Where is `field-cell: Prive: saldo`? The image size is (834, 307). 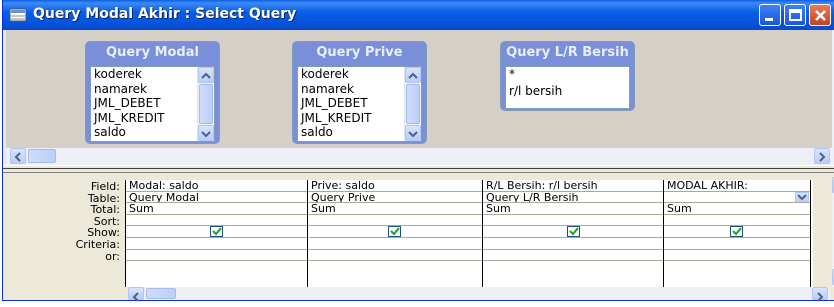
field-cell: Prive: saldo is located at coordinates (395, 186).